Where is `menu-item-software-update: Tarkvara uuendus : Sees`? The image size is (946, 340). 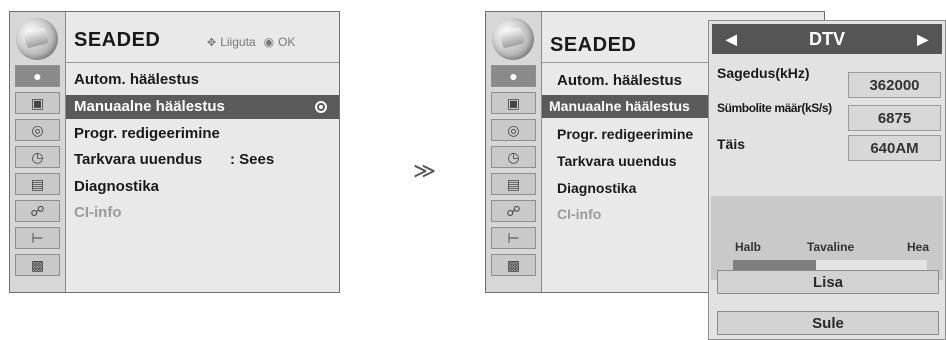
menu-item-software-update: Tarkvara uuendus : Sees is located at coordinates (174, 159).